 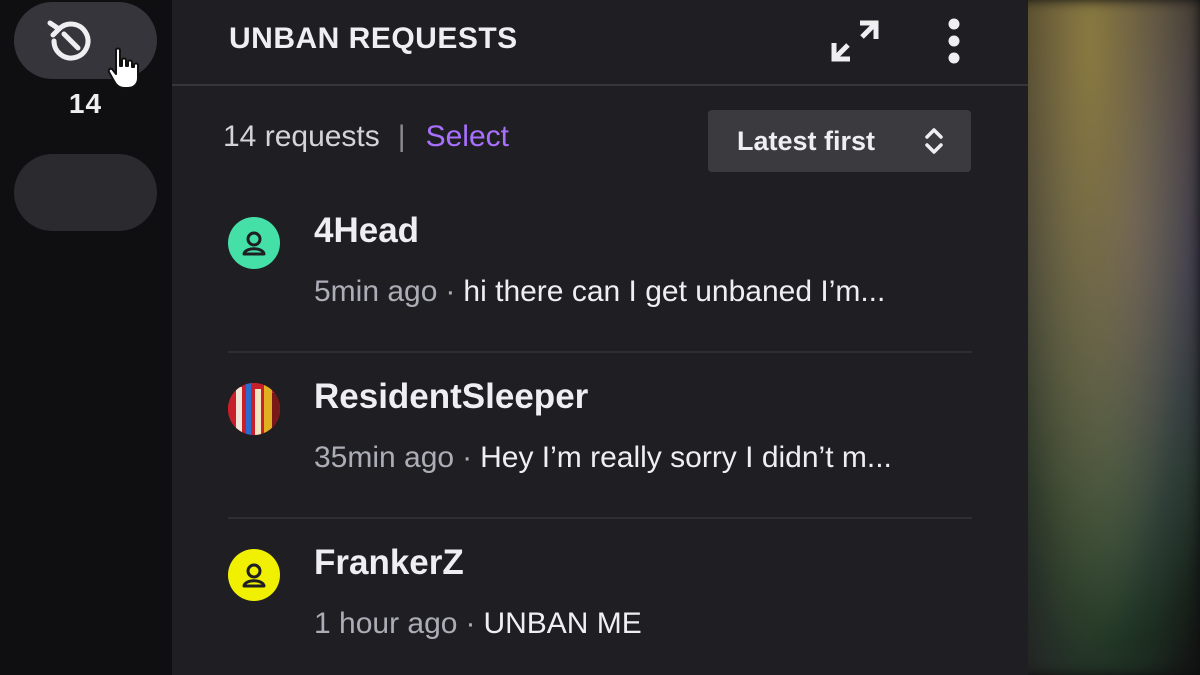 What do you see at coordinates (367, 230) in the screenshot?
I see `request-username: 4Head` at bounding box center [367, 230].